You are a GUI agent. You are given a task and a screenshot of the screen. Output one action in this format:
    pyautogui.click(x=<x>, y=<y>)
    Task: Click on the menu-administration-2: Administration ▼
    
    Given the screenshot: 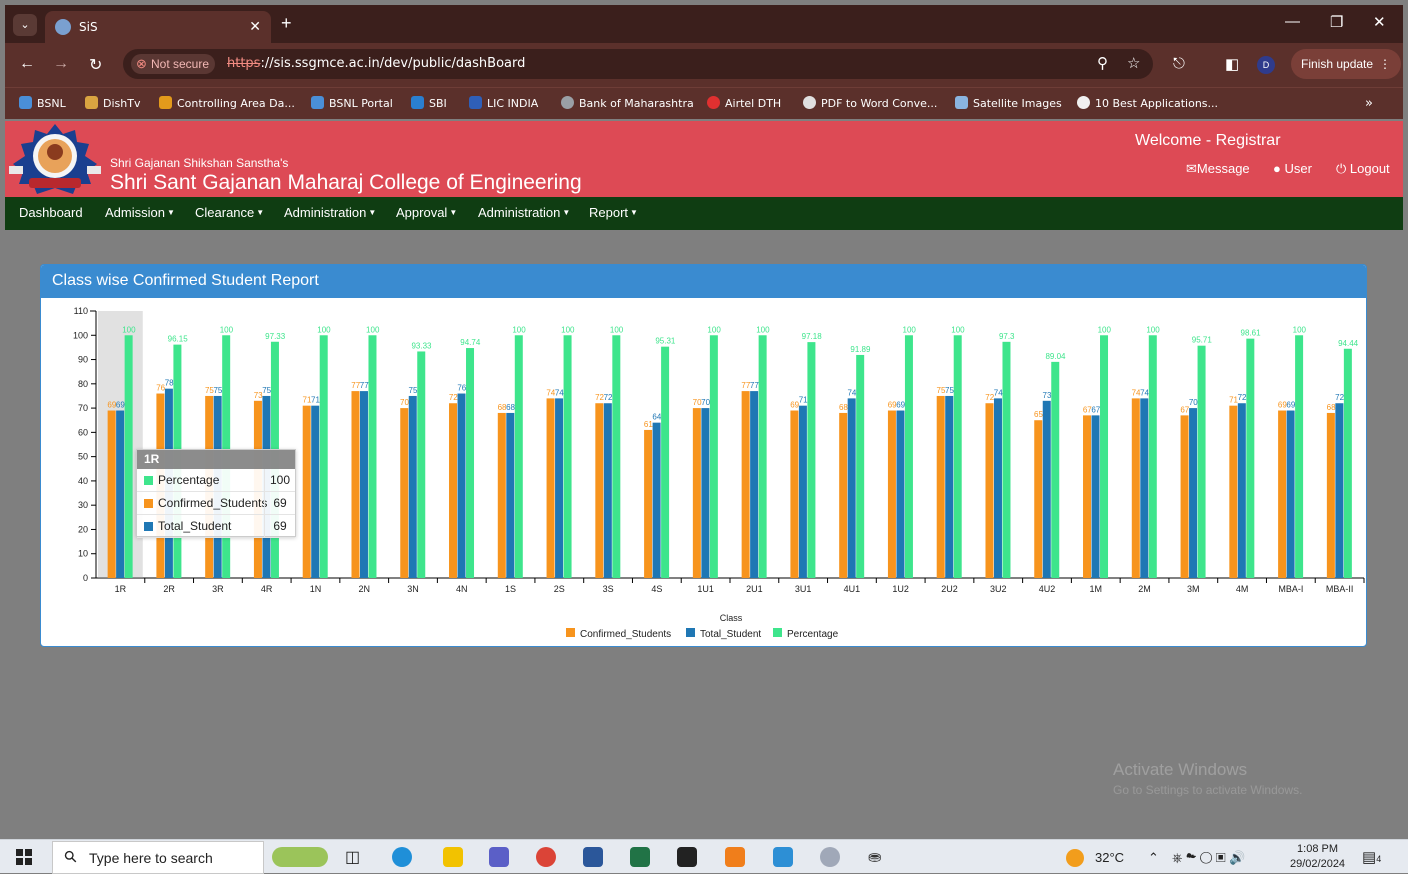 What is the action you would take?
    pyautogui.click(x=524, y=212)
    